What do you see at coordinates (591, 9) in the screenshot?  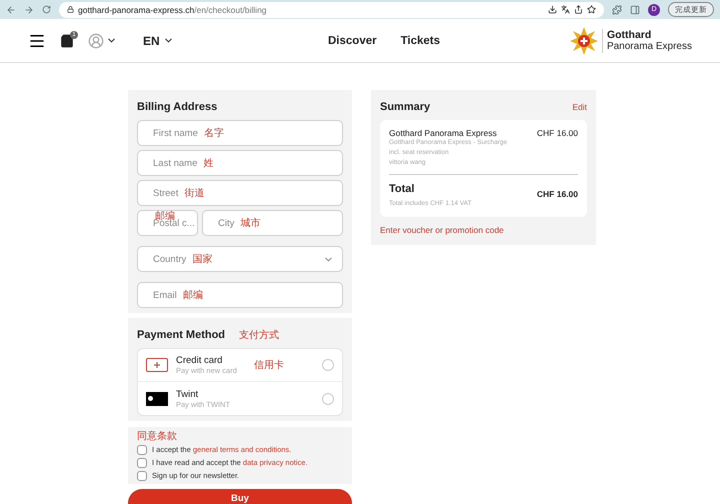 I see `star-icon` at bounding box center [591, 9].